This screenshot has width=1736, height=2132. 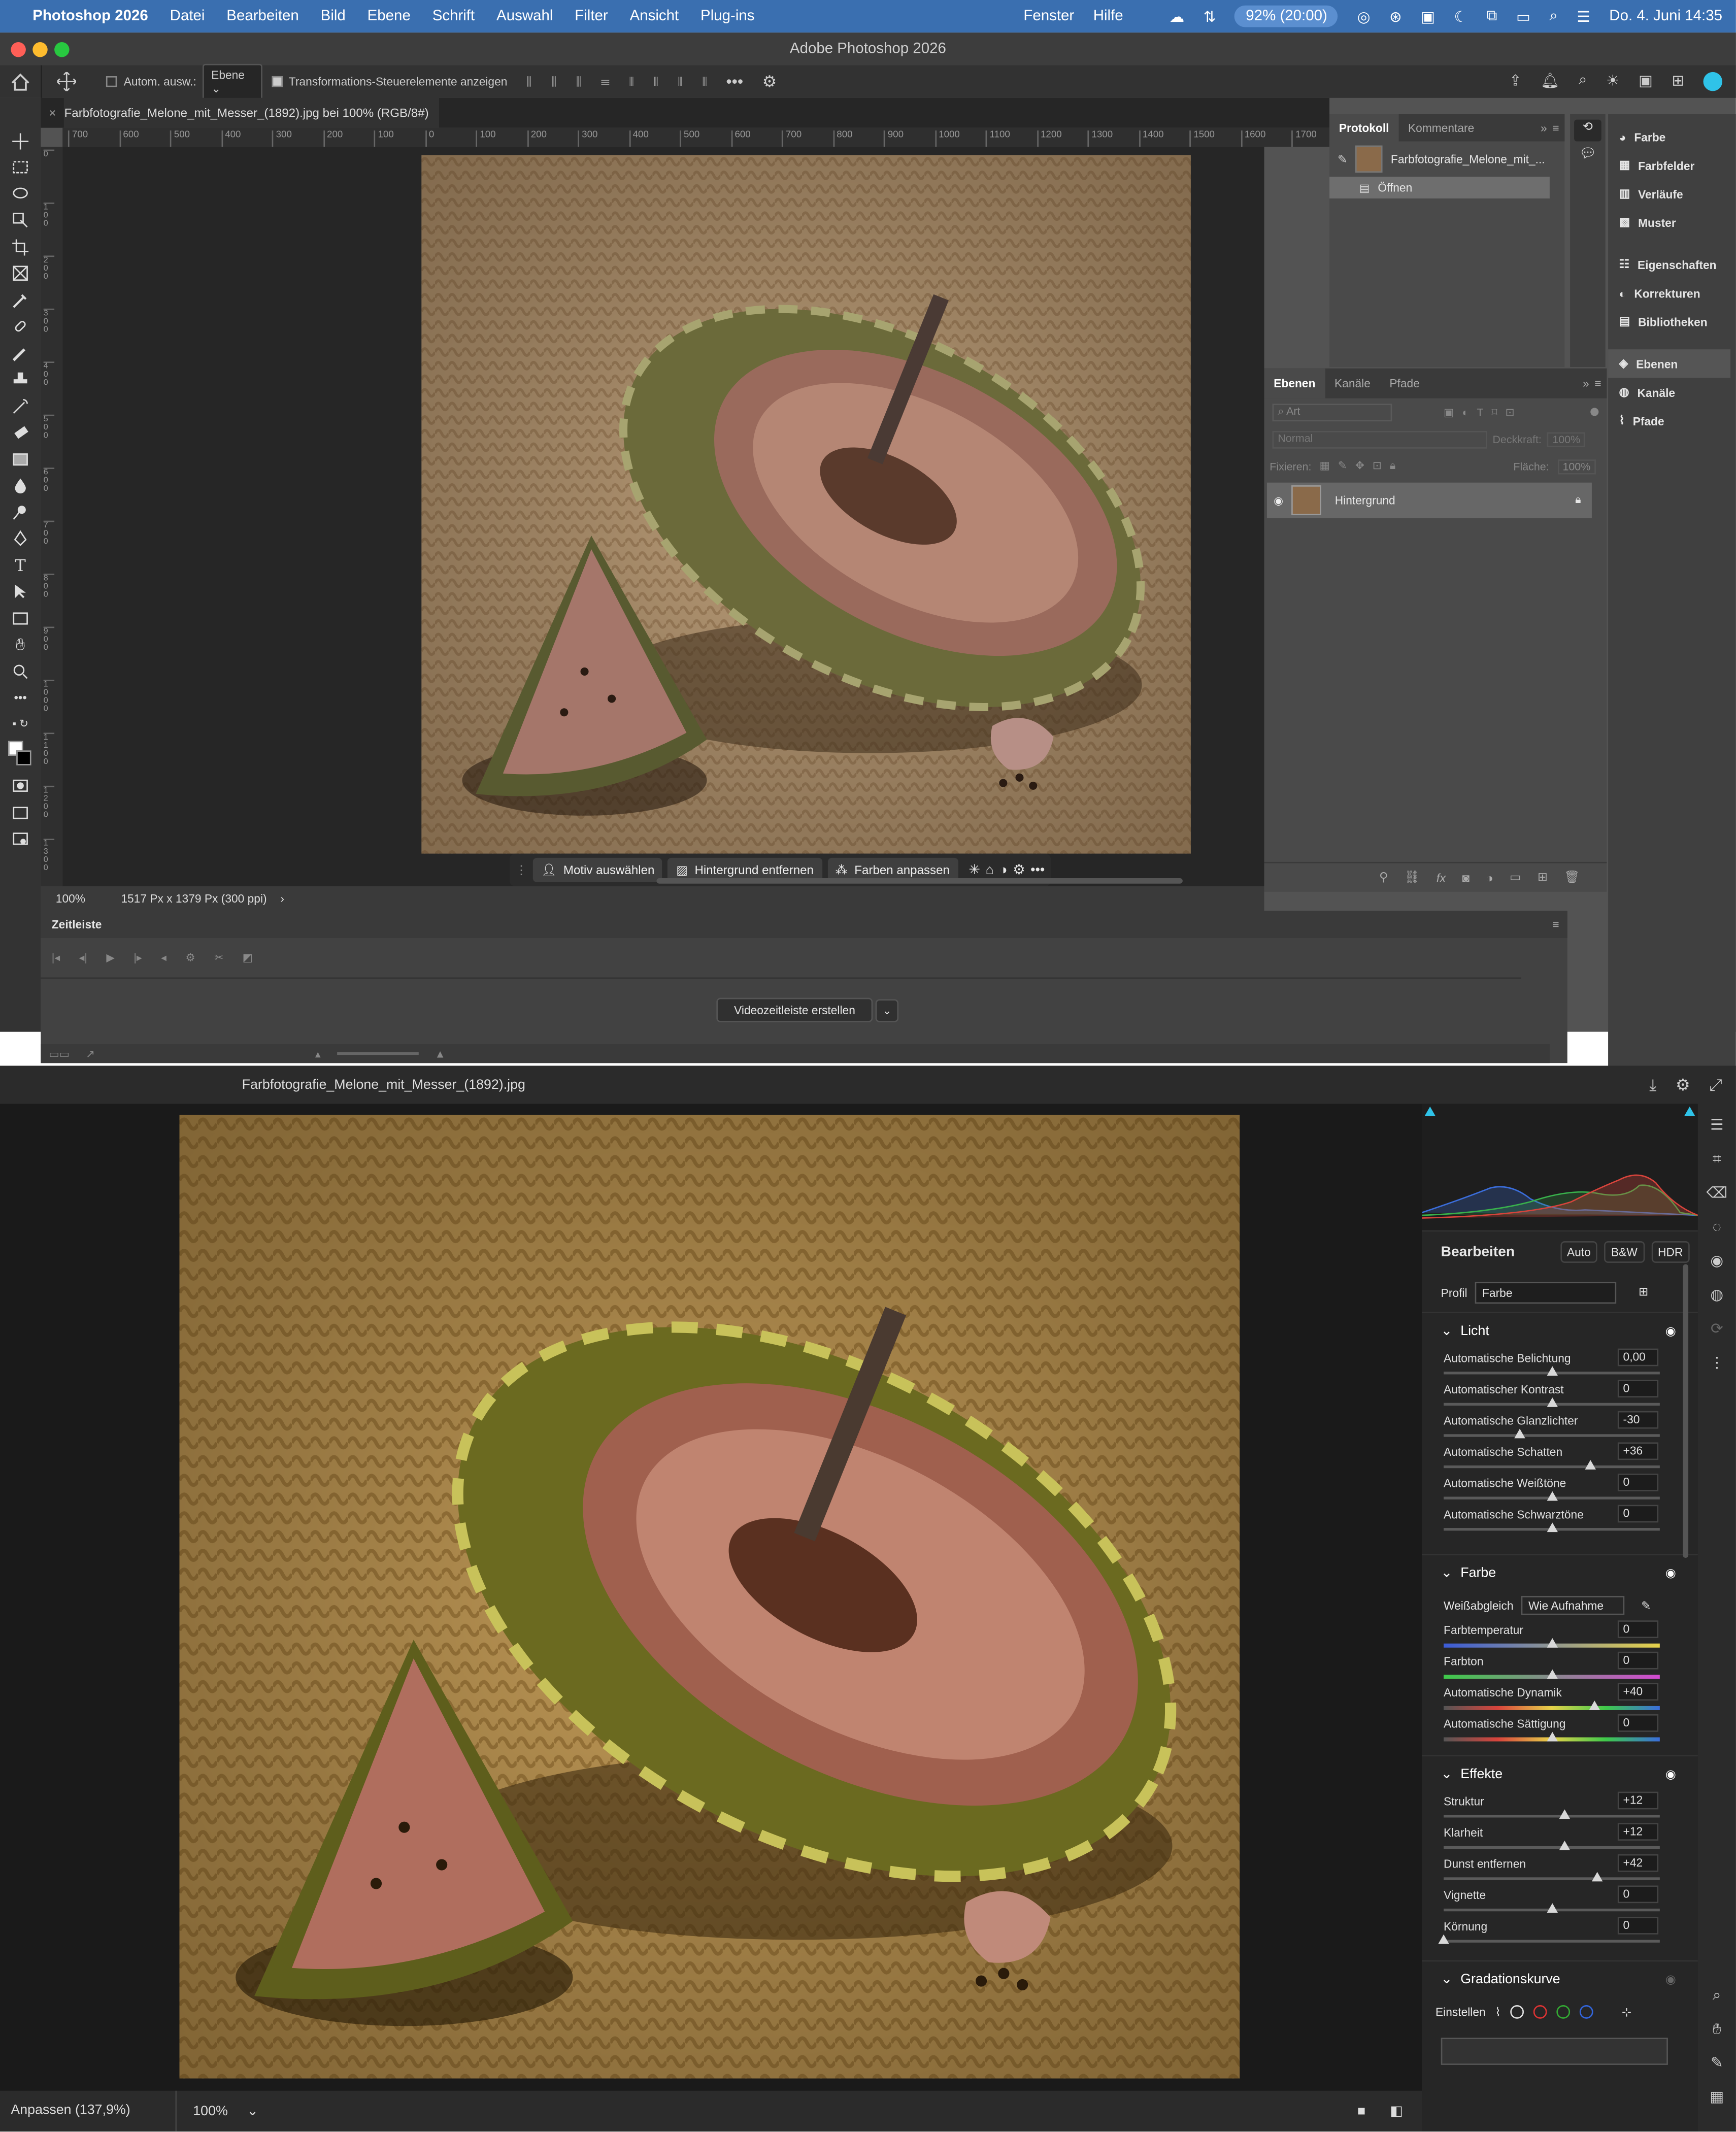 What do you see at coordinates (40, 49) in the screenshot?
I see `minimize-window-button` at bounding box center [40, 49].